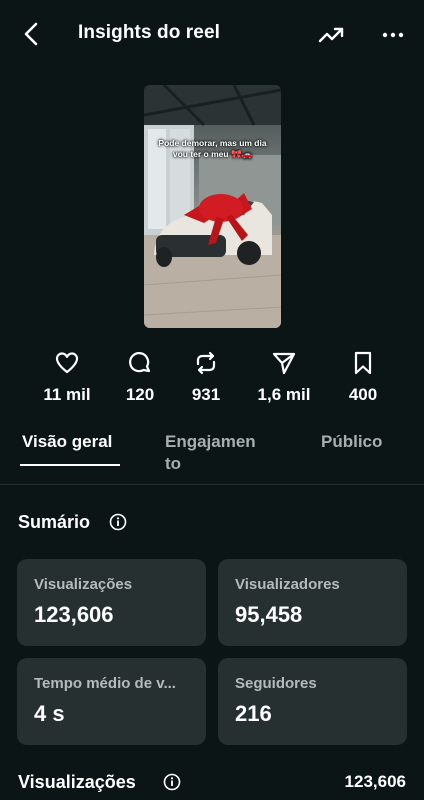 The height and width of the screenshot is (800, 424). What do you see at coordinates (206, 363) in the screenshot?
I see `repost-icon` at bounding box center [206, 363].